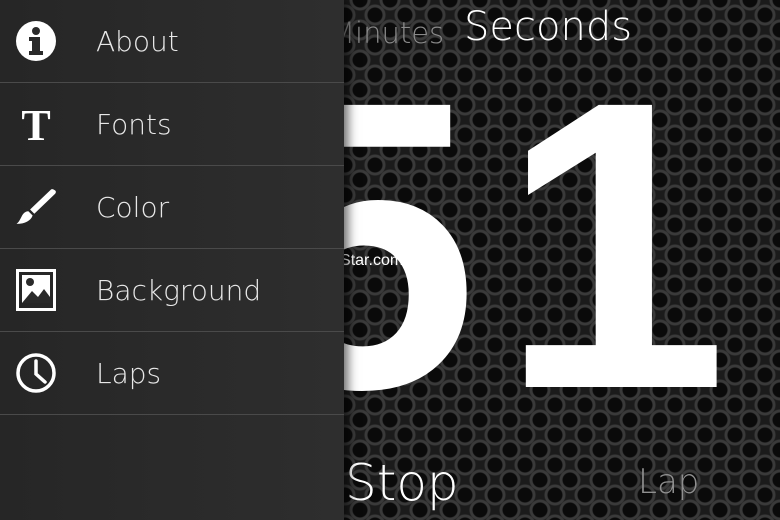 The image size is (780, 520). Describe the element at coordinates (36, 290) in the screenshot. I see `image-icon` at that location.